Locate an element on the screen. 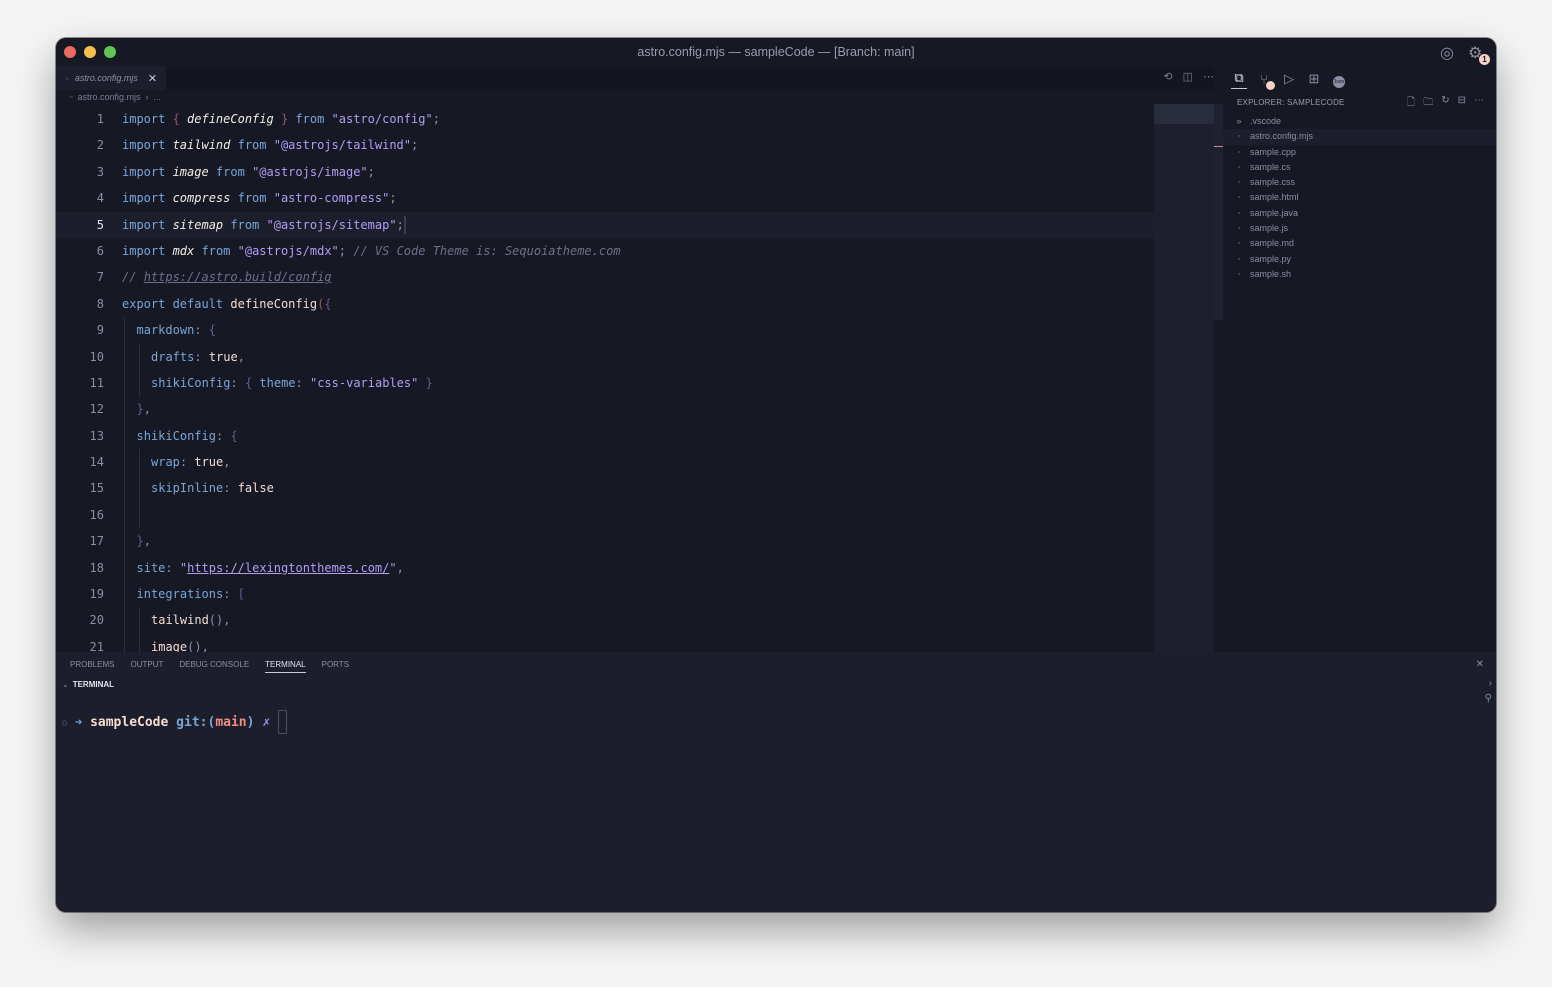 The width and height of the screenshot is (1552, 987). code-token: drafts is located at coordinates (173, 356).